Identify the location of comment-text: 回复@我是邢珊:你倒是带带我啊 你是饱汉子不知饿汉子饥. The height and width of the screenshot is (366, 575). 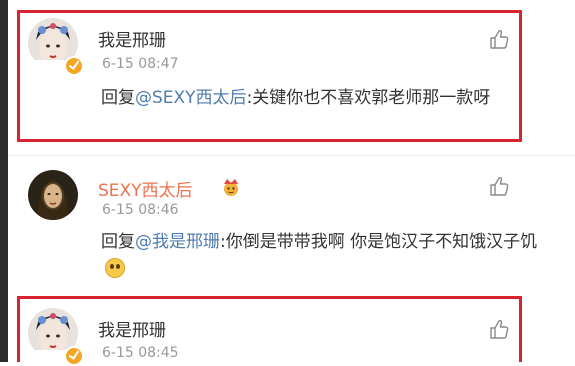
(321, 256).